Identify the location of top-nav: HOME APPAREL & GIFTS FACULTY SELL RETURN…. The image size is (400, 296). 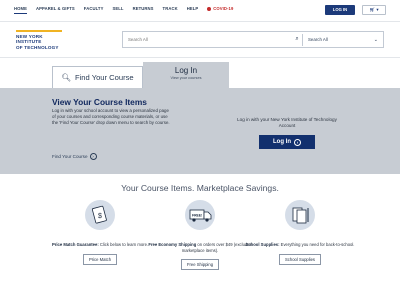
(200, 11).